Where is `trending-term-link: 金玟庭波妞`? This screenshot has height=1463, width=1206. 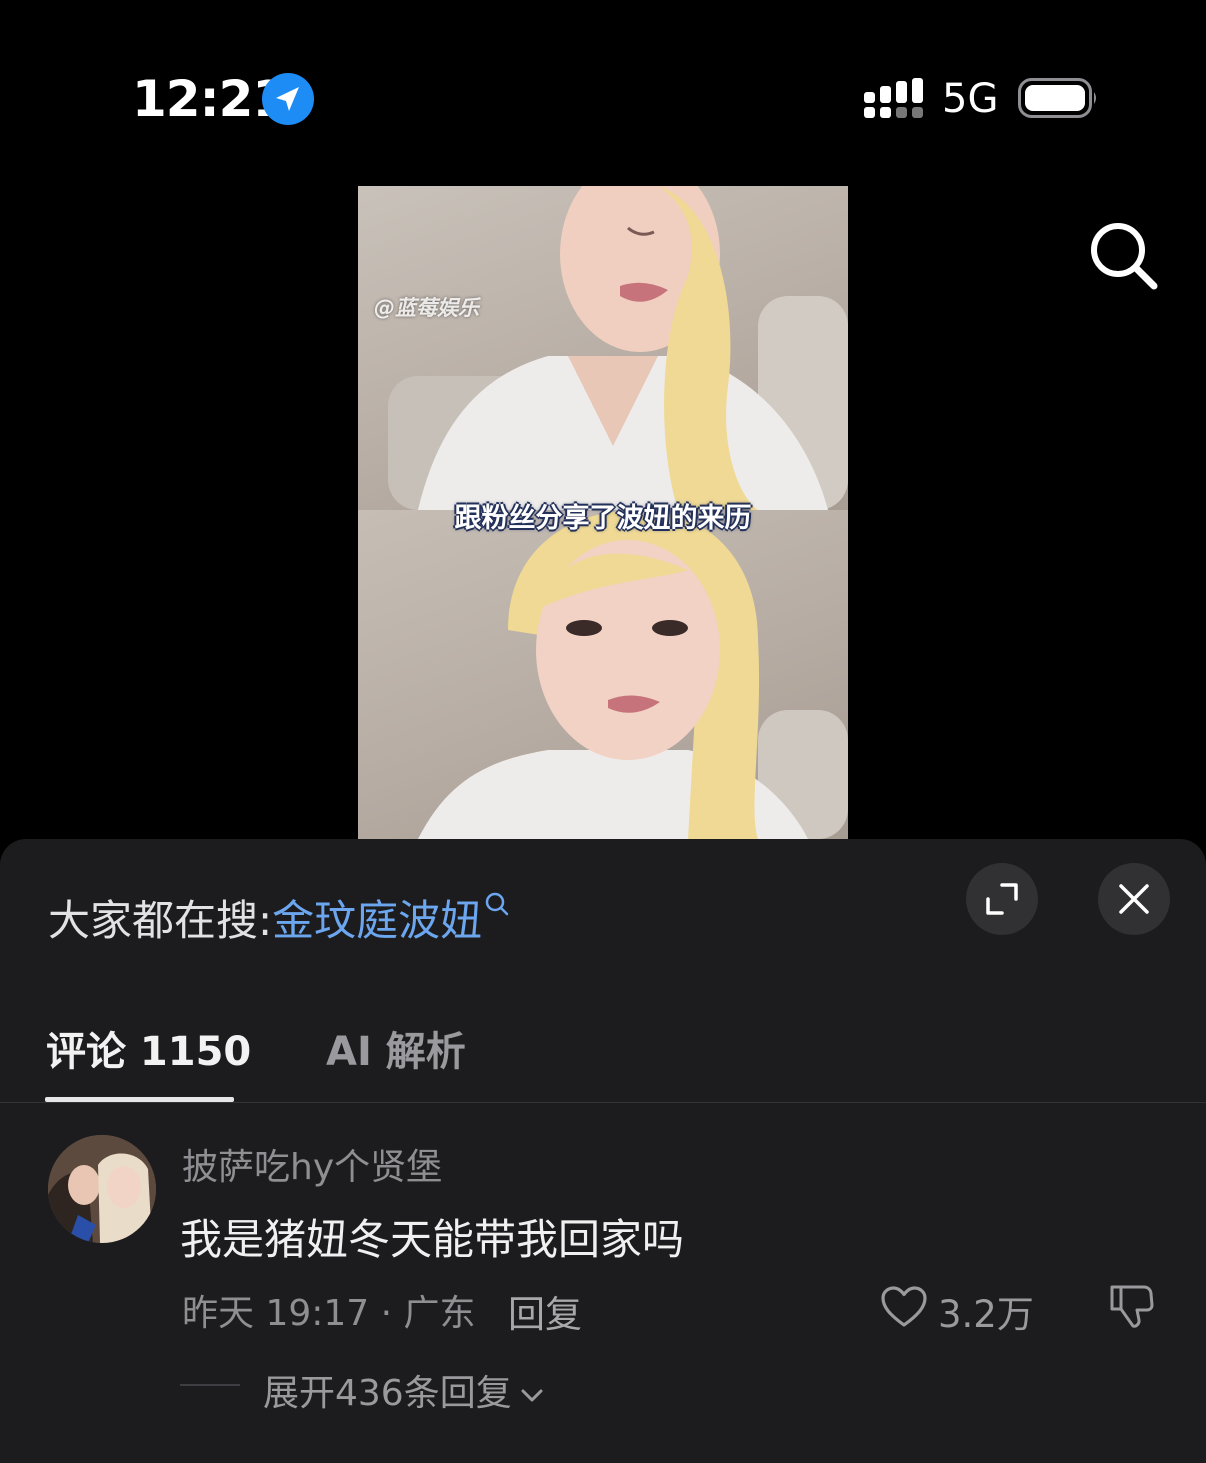
trending-term-link: 金玟庭波妞 is located at coordinates (377, 920).